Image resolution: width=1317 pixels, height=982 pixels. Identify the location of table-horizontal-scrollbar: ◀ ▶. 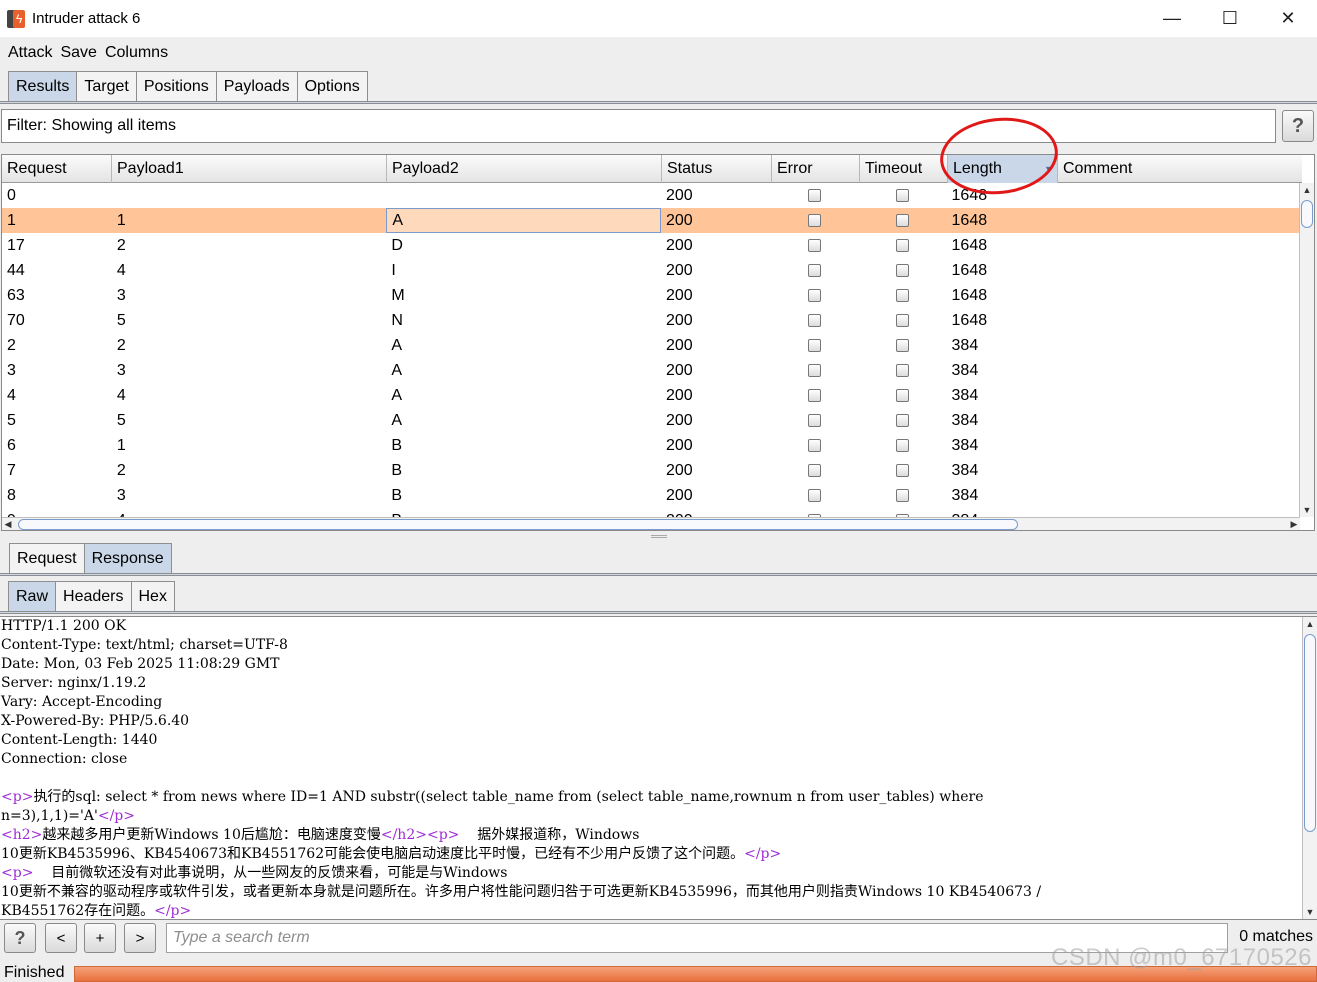
(651, 523).